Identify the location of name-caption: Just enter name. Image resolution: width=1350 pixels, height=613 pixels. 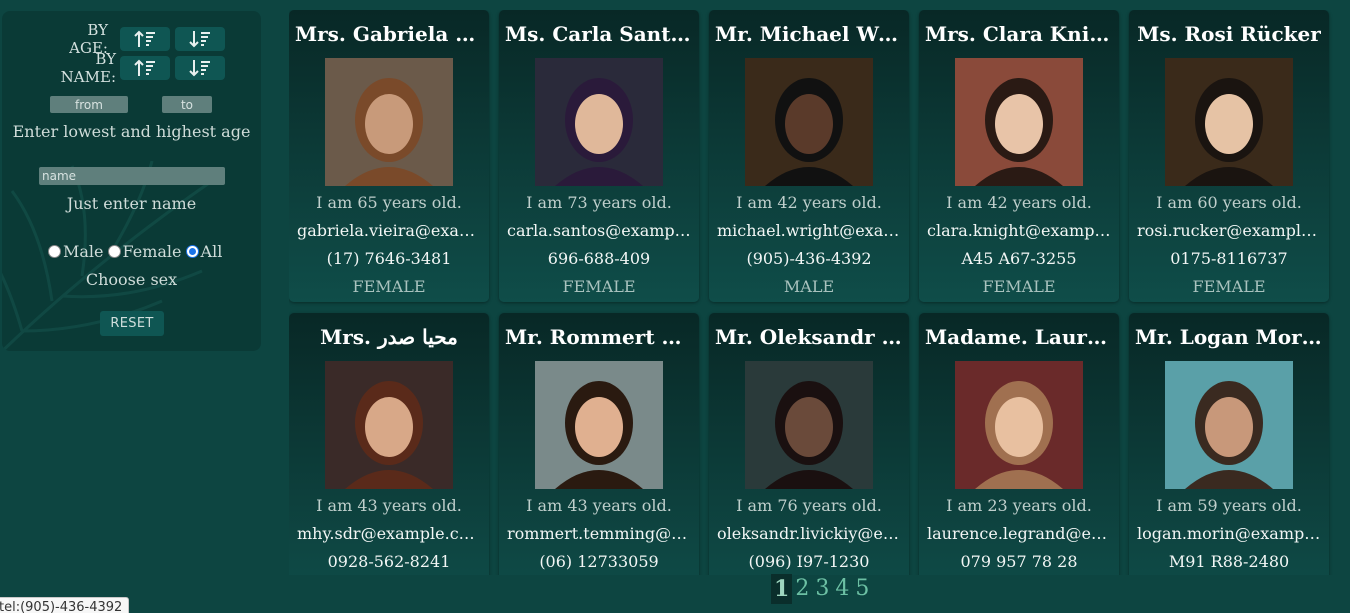
(131, 203).